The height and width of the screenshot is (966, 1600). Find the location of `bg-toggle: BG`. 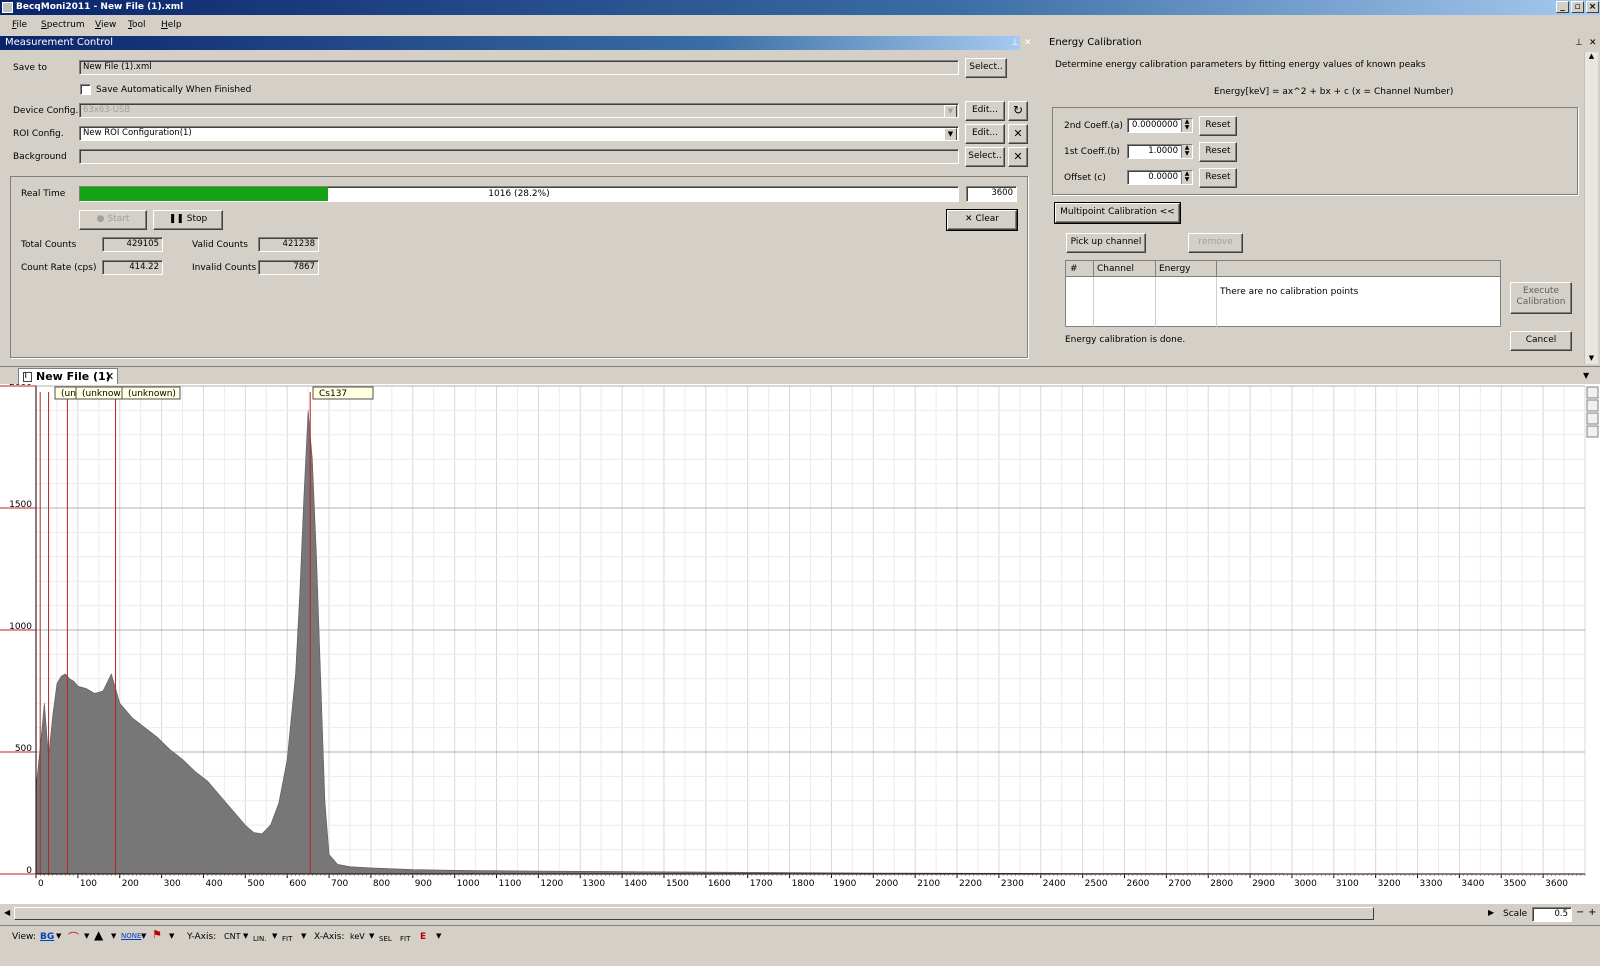

bg-toggle: BG is located at coordinates (47, 937).